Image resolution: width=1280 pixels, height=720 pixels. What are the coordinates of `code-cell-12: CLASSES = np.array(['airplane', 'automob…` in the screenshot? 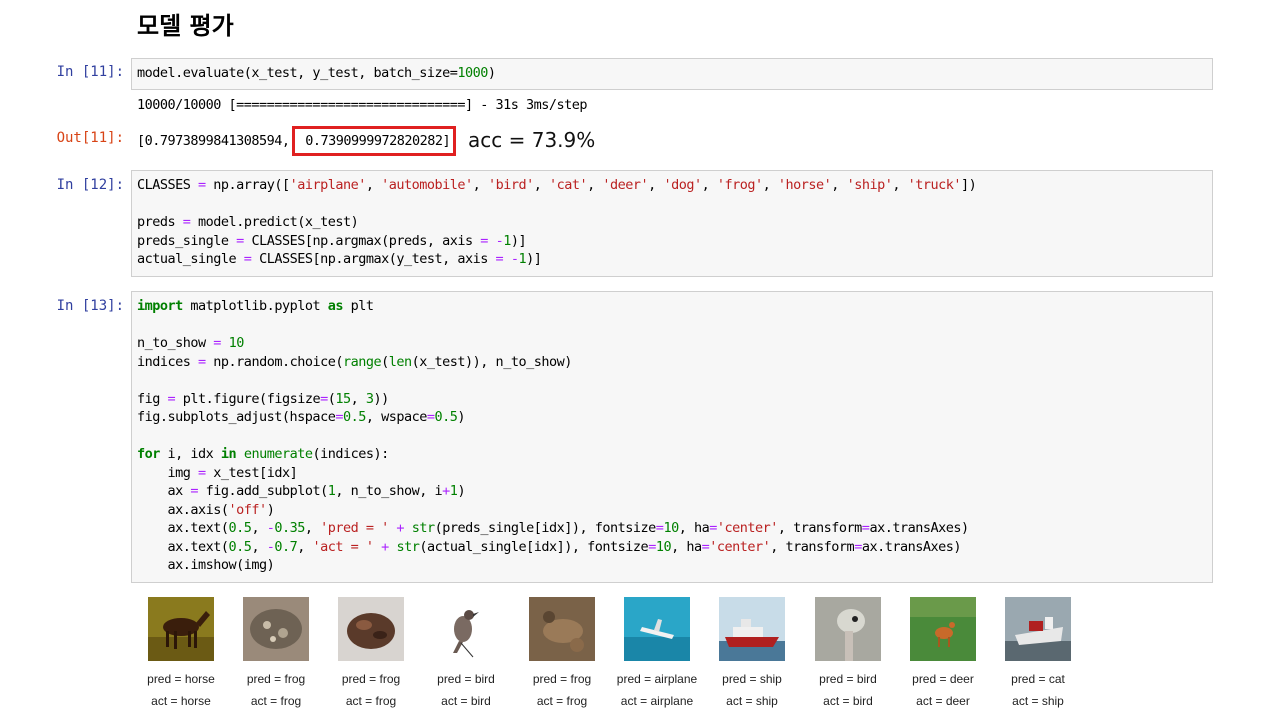 It's located at (672, 223).